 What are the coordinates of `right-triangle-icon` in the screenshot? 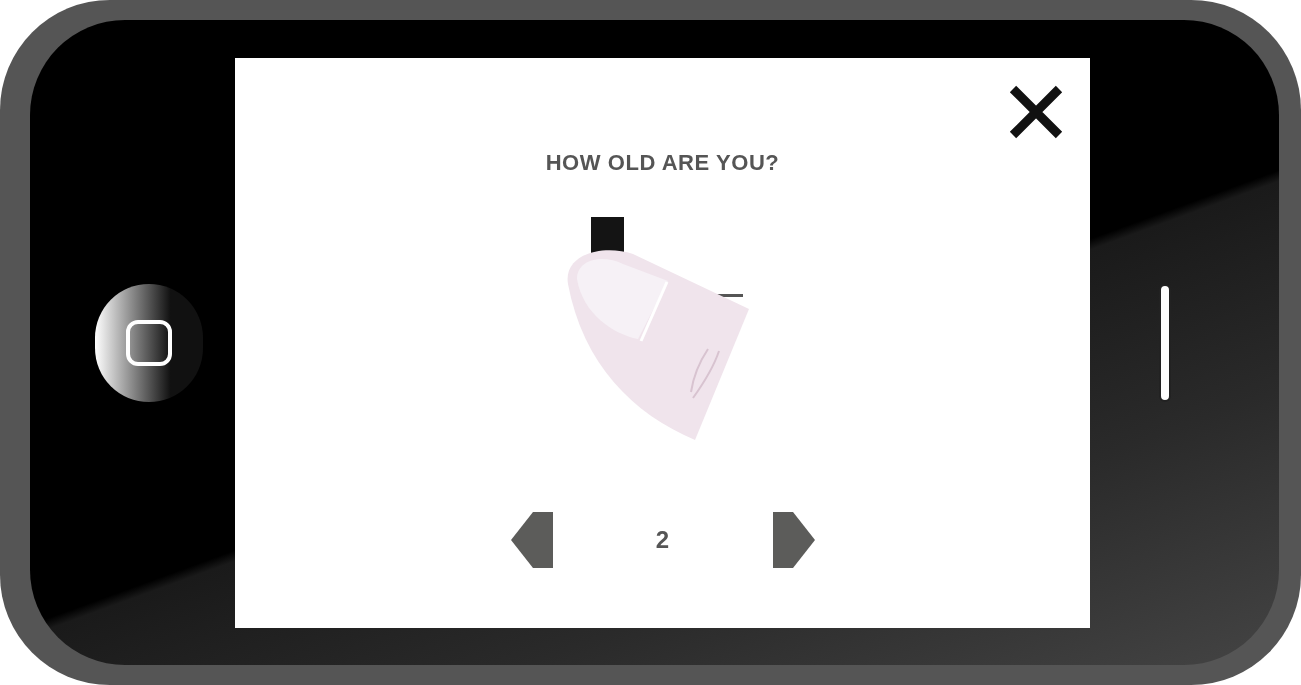 It's located at (792, 539).